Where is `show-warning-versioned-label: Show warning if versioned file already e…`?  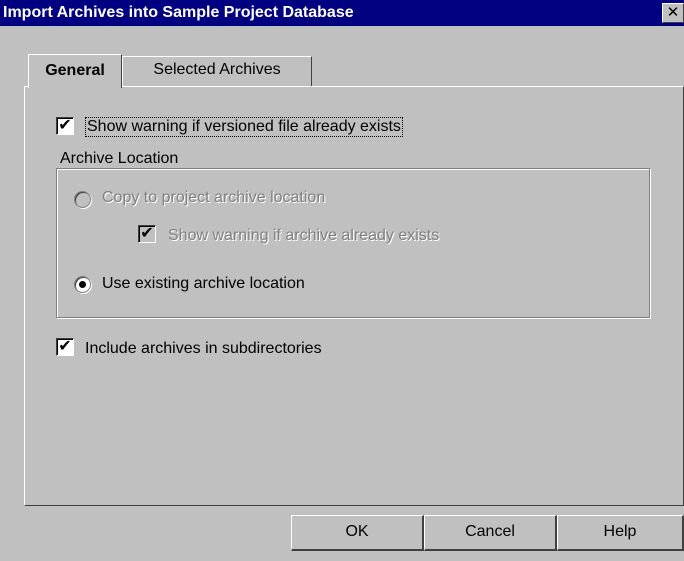
show-warning-versioned-label: Show warning if versioned file already e… is located at coordinates (244, 127).